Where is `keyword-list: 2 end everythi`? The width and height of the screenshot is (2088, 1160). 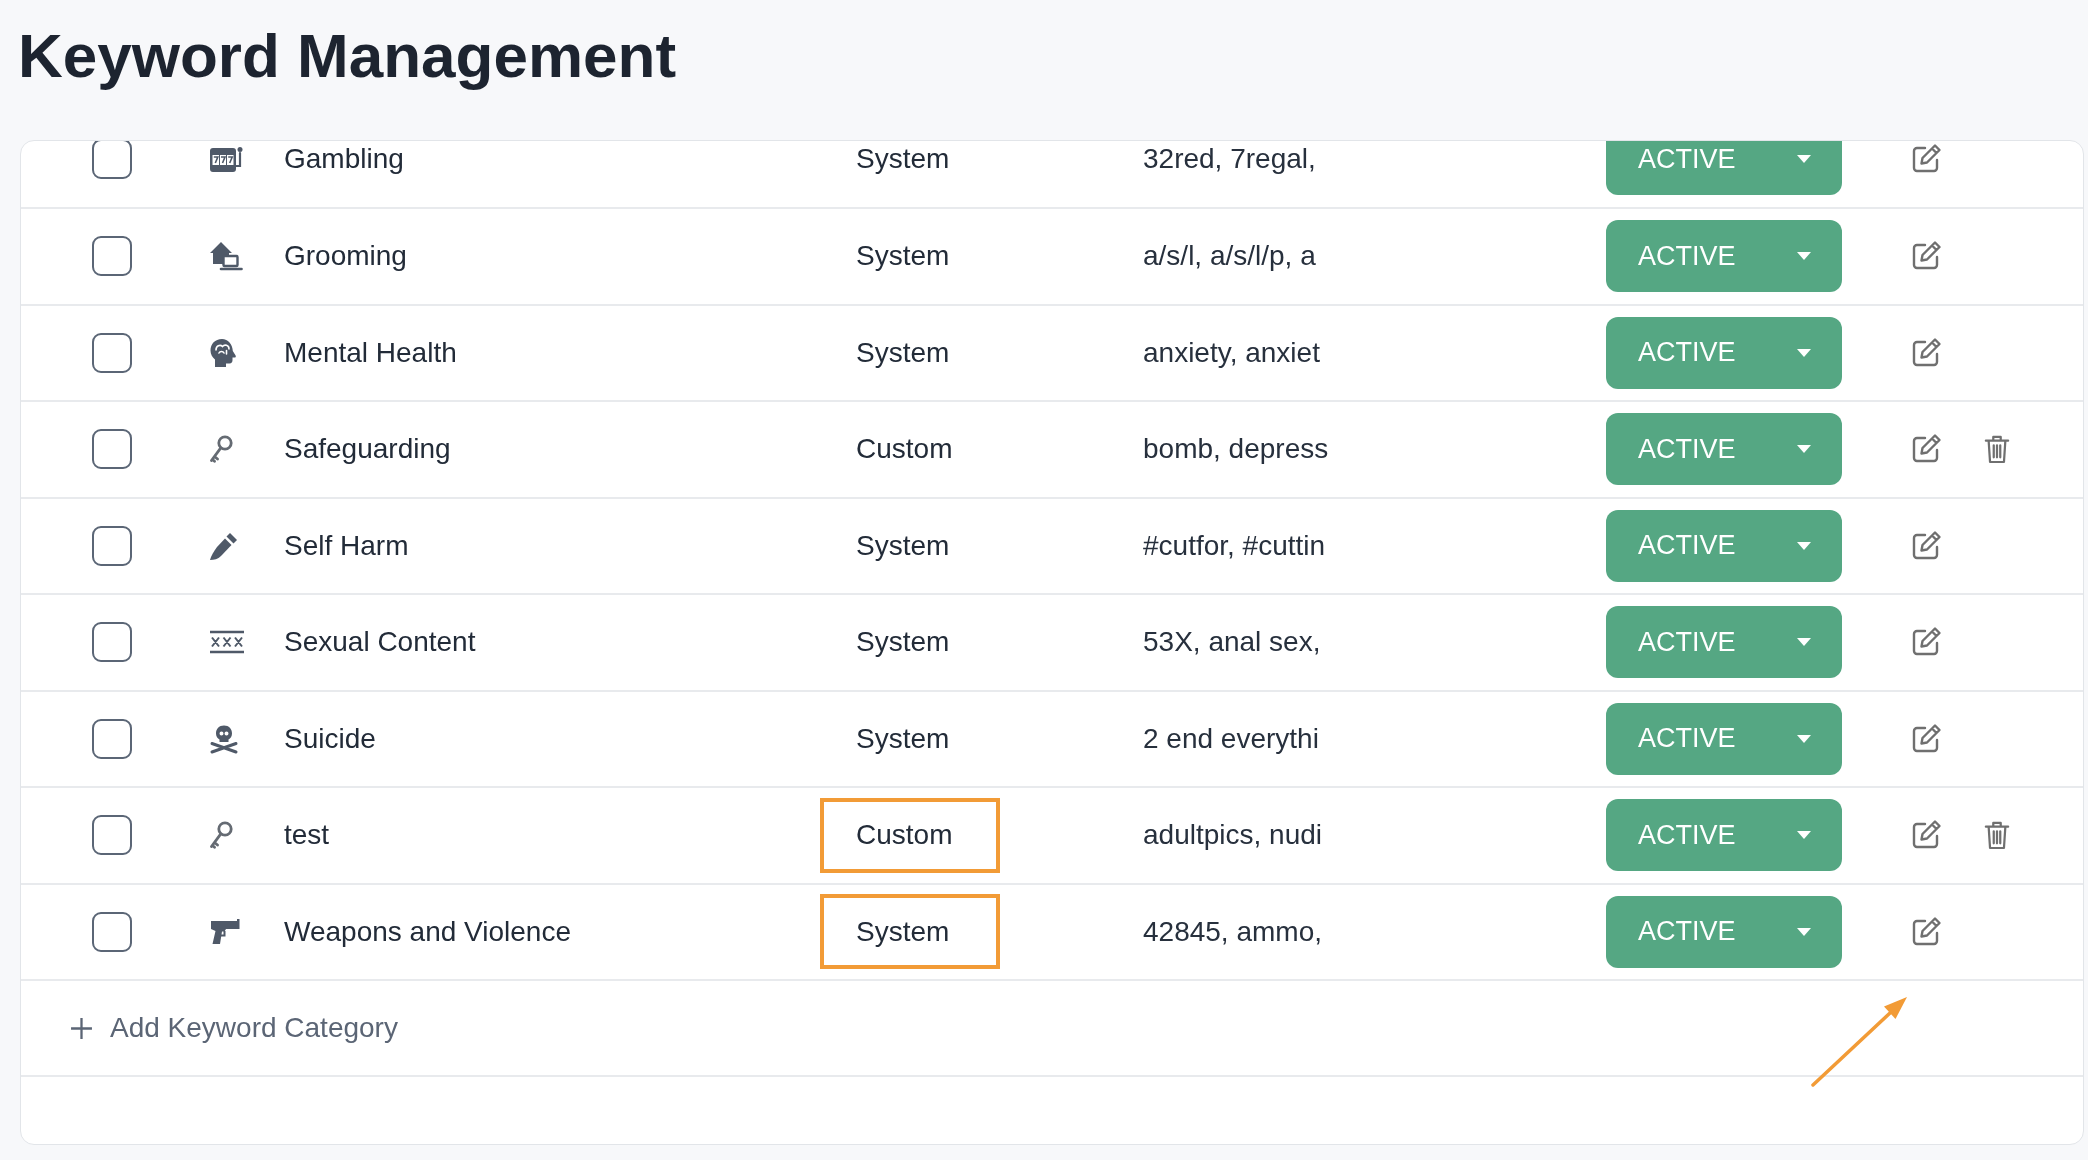
keyword-list: 2 end everythi is located at coordinates (1231, 738).